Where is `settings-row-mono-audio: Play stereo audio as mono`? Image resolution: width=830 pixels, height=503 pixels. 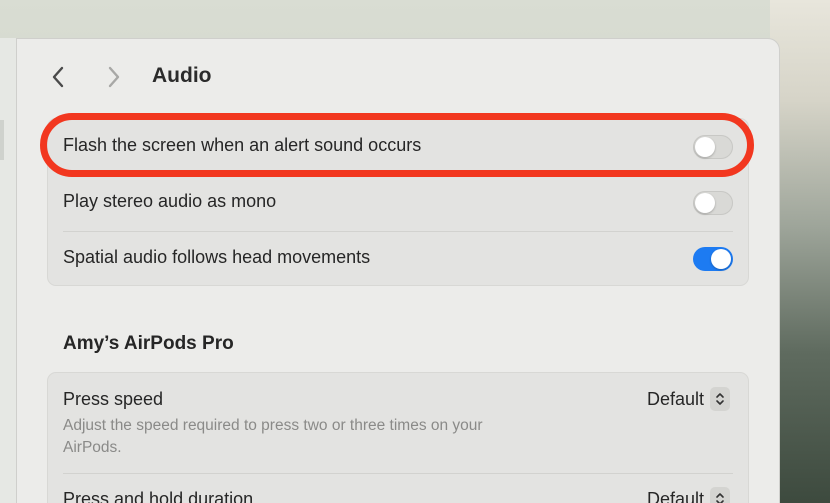 settings-row-mono-audio: Play stereo audio as mono is located at coordinates (398, 203).